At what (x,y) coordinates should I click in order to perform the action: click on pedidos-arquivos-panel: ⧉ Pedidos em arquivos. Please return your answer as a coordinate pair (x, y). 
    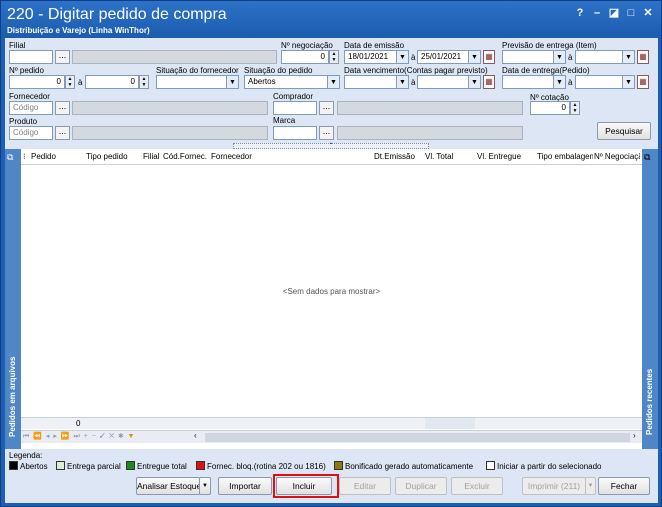
    Looking at the image, I should click on (13, 299).